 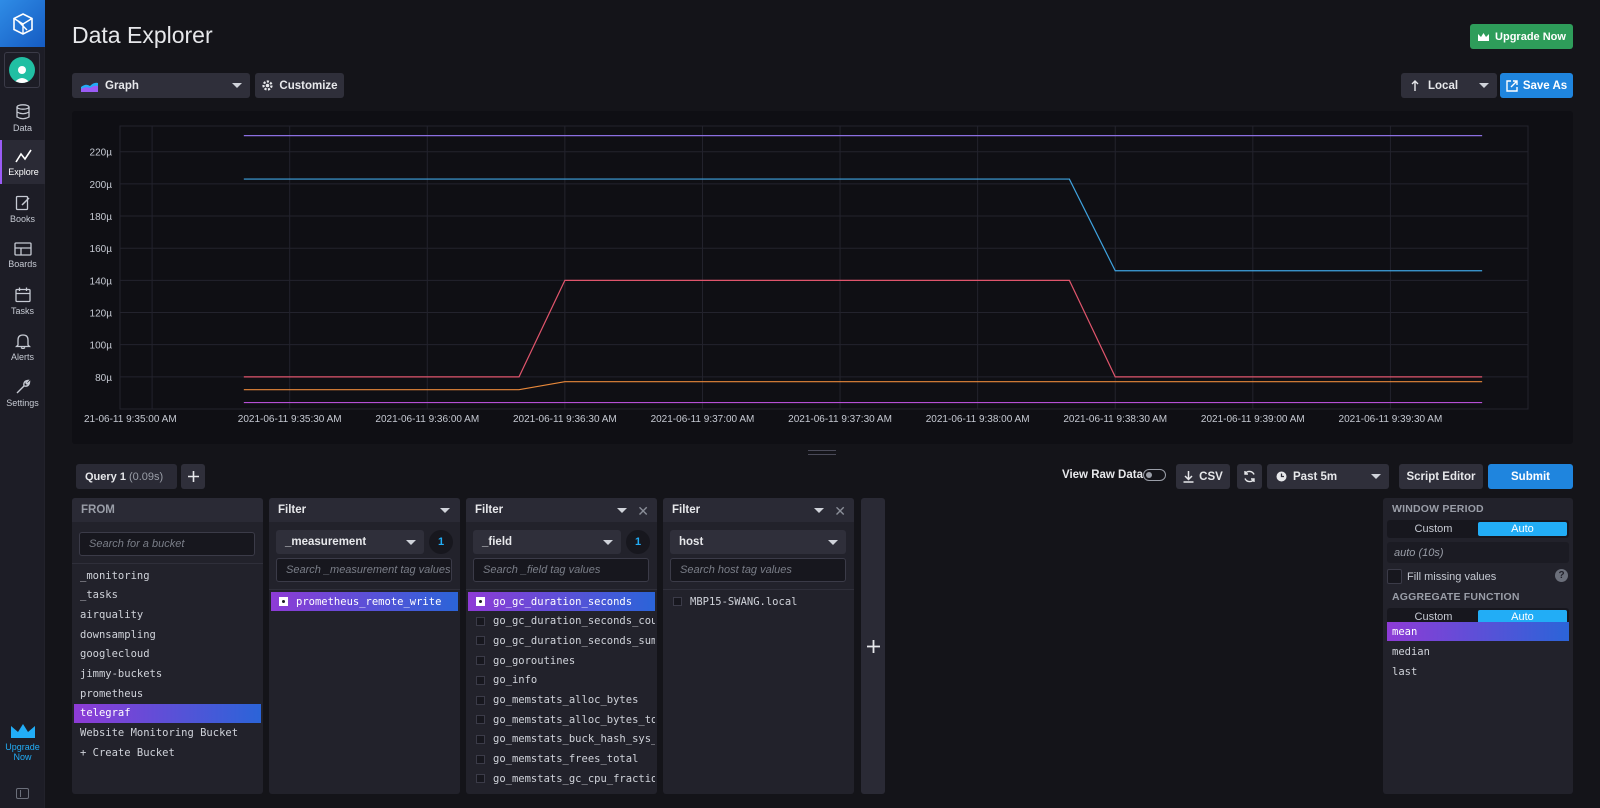 I want to click on window-auto-option: Auto, so click(x=1522, y=529).